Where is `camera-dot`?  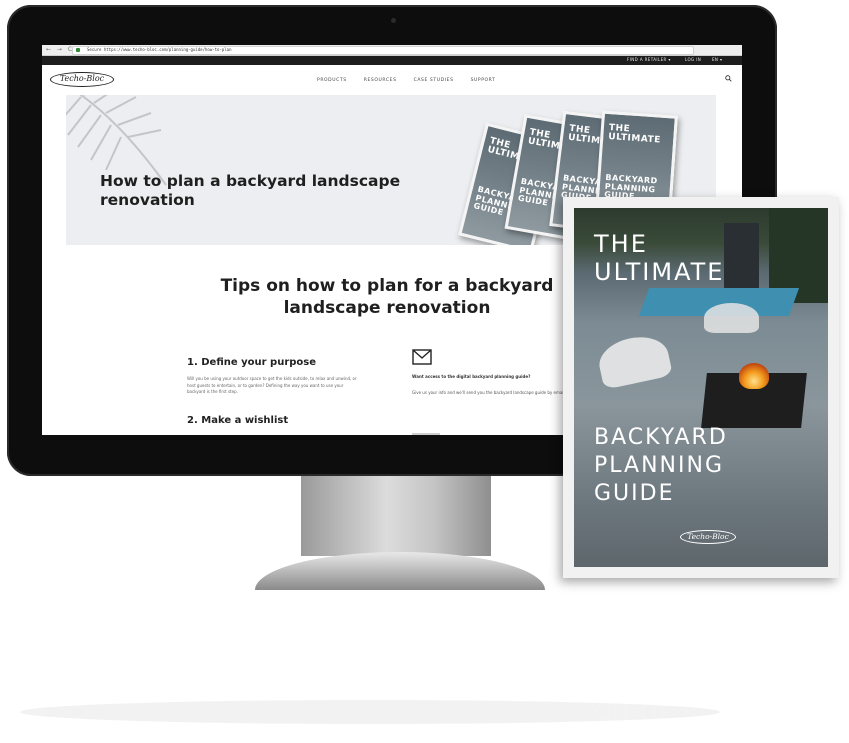
camera-dot is located at coordinates (393, 20).